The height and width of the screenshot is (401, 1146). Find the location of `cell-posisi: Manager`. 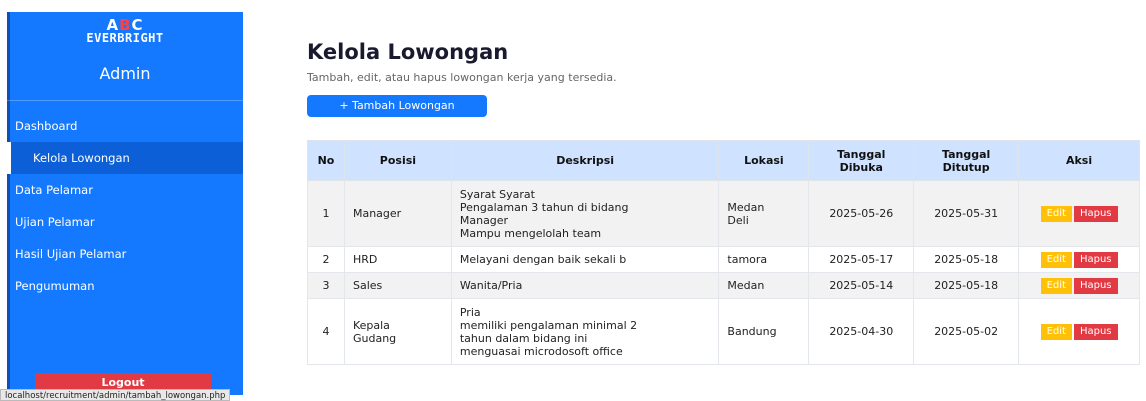

cell-posisi: Manager is located at coordinates (397, 213).